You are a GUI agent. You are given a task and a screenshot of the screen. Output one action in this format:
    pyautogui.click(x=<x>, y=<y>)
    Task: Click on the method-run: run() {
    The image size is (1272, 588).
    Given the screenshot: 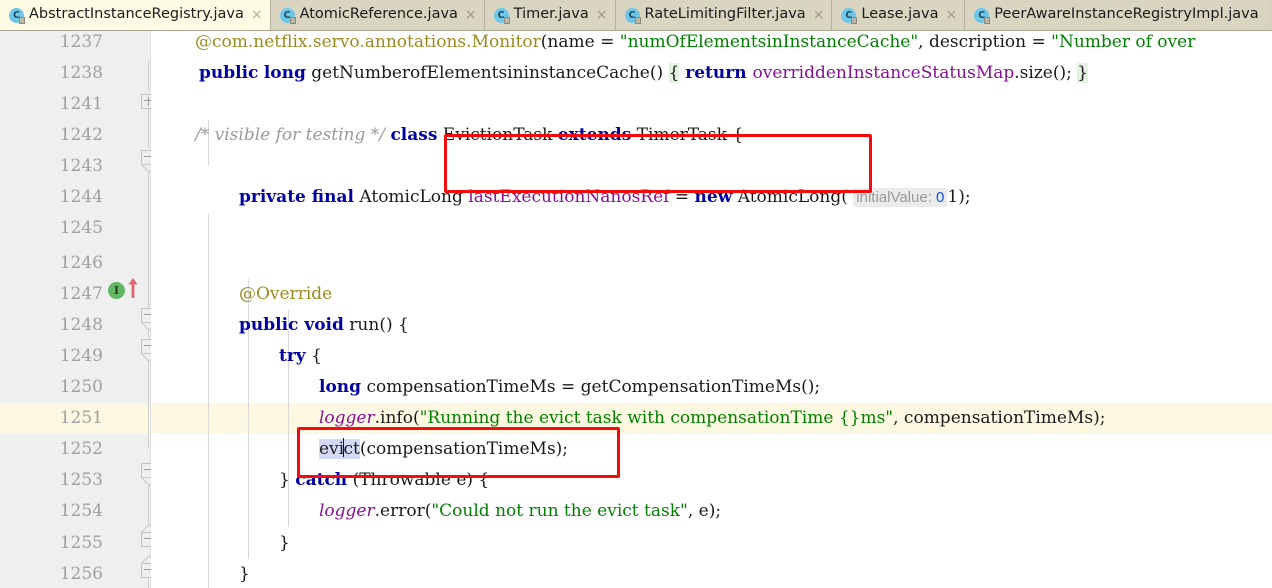 What is the action you would take?
    pyautogui.click(x=376, y=325)
    